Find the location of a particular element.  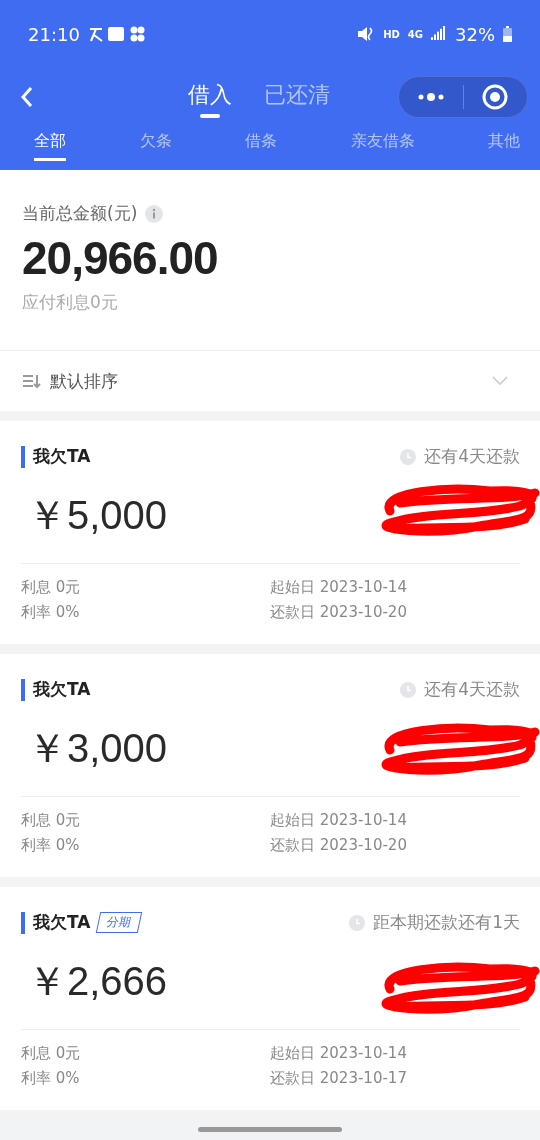

due-text: 距本期还款还有1天 is located at coordinates (446, 922).